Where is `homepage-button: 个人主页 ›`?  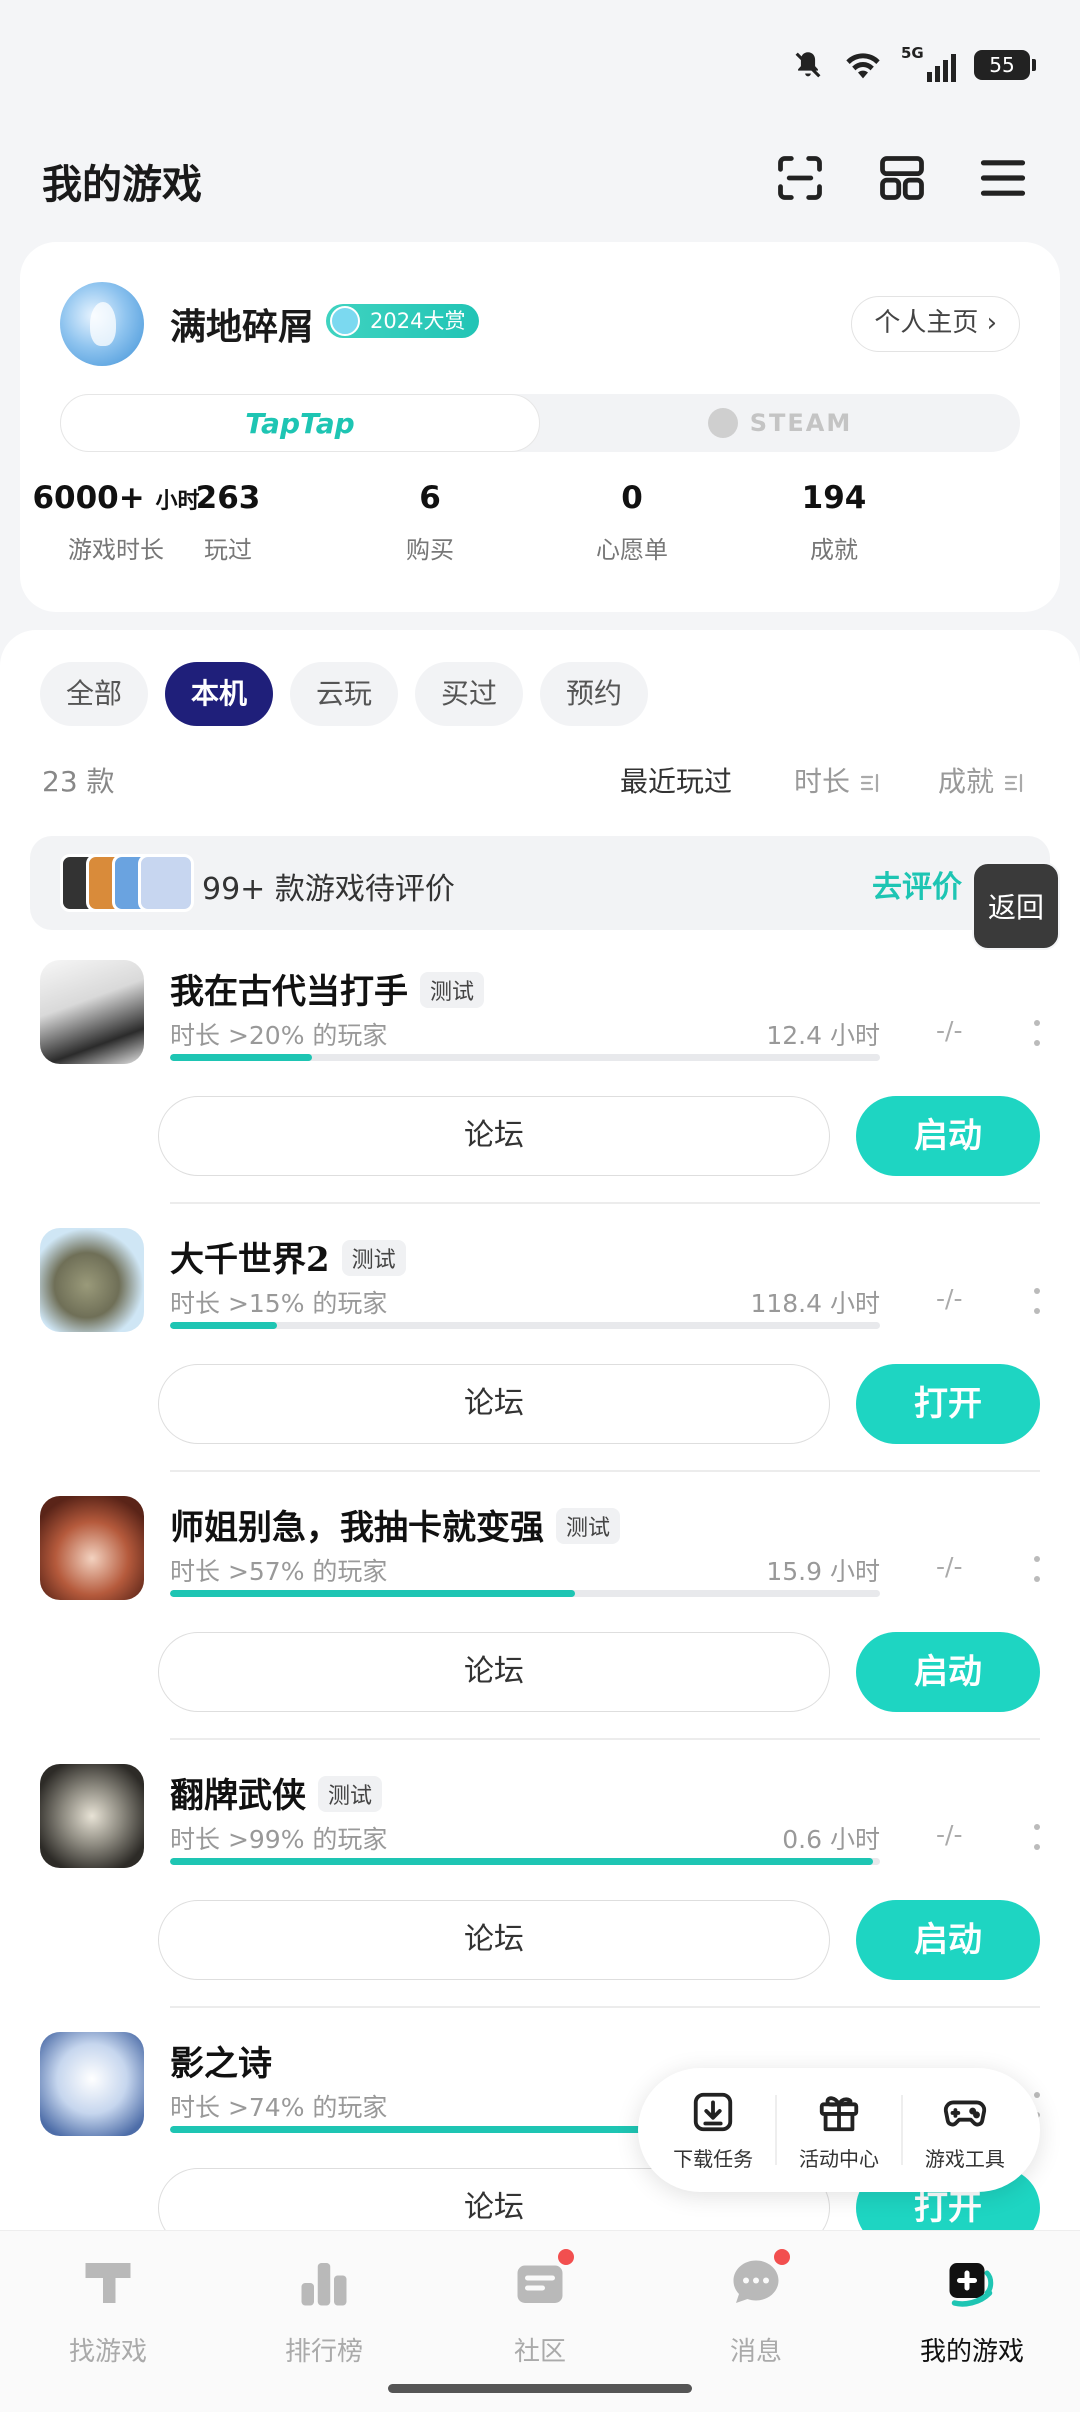 homepage-button: 个人主页 › is located at coordinates (935, 324).